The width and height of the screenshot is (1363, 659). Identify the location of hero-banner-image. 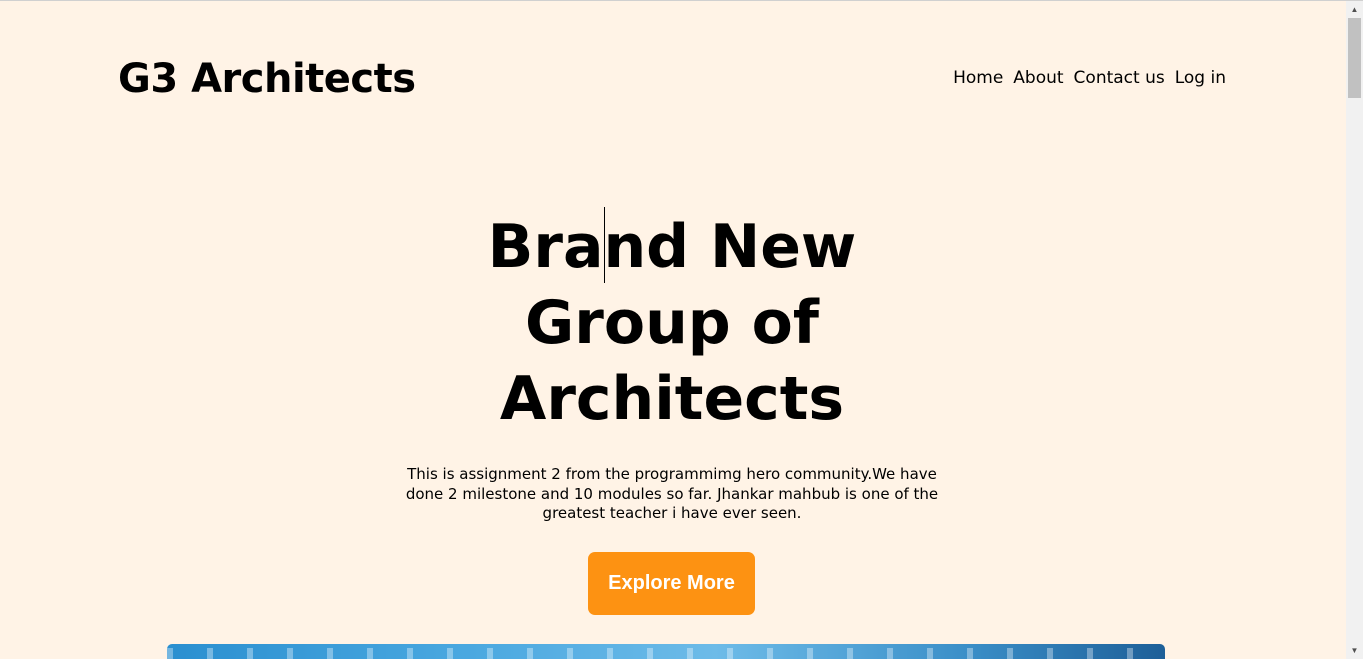
(666, 651).